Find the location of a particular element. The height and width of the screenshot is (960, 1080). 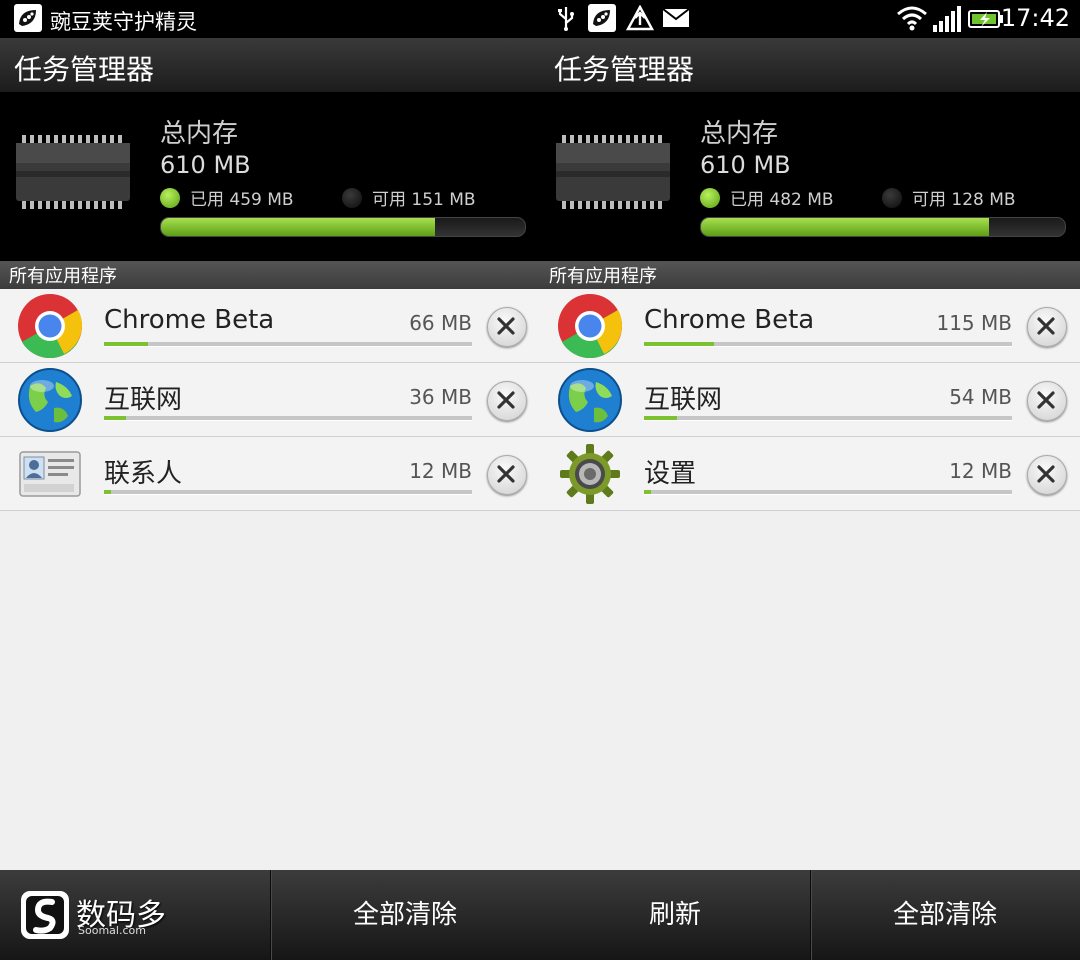

free-memory-text: 可用 151 MB is located at coordinates (424, 200).